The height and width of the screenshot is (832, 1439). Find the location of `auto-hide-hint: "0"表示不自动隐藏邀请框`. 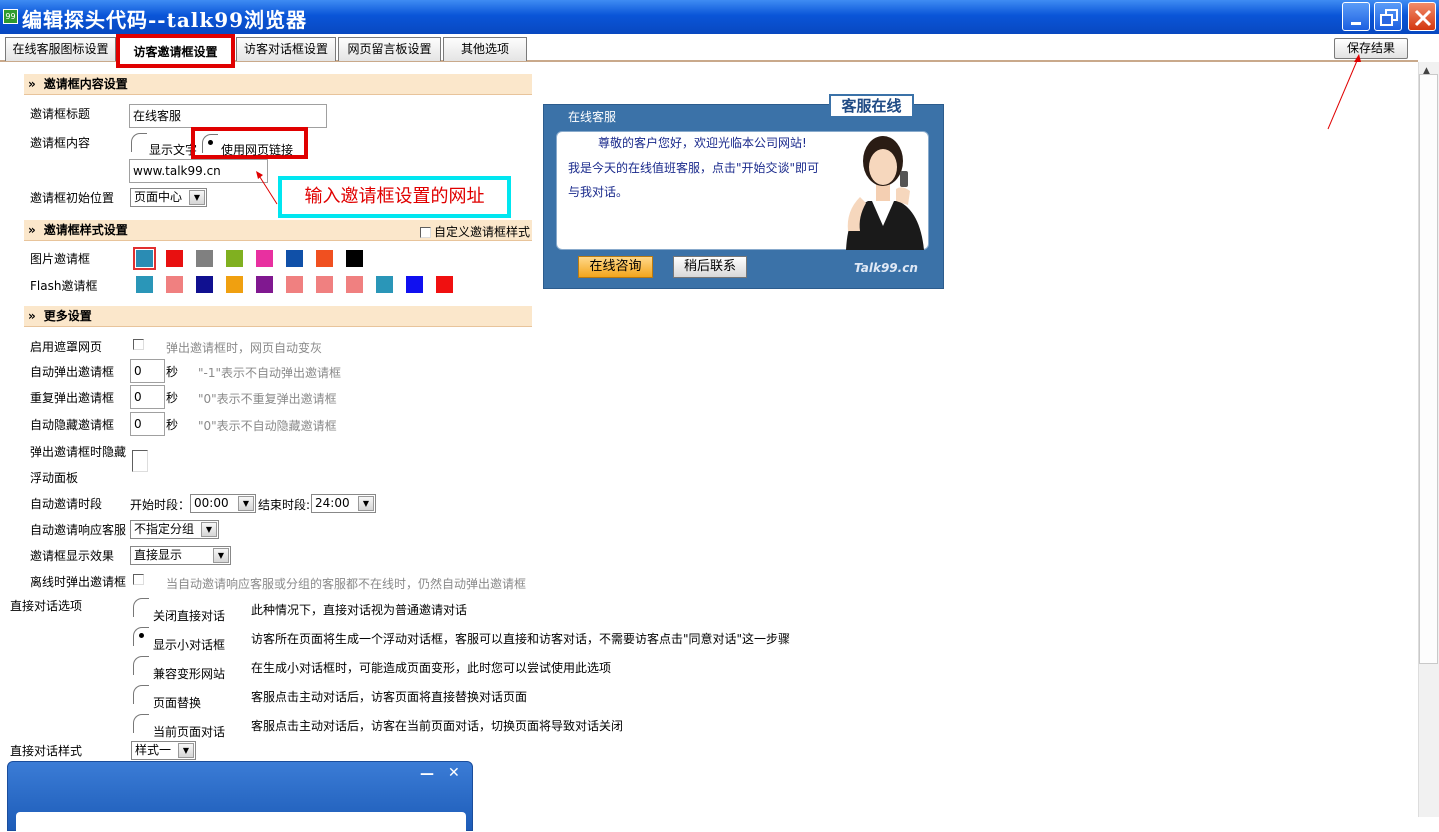

auto-hide-hint: "0"表示不自动隐藏邀请框 is located at coordinates (267, 426).